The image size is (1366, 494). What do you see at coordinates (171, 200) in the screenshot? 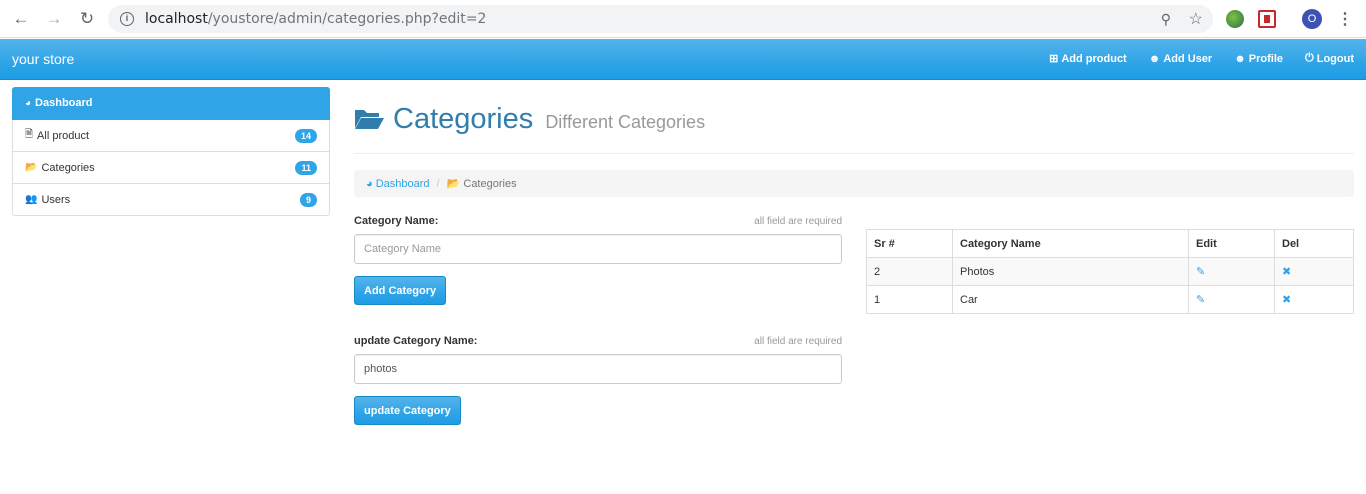
I see `sidebar-item-users: 👥 Users 9` at bounding box center [171, 200].